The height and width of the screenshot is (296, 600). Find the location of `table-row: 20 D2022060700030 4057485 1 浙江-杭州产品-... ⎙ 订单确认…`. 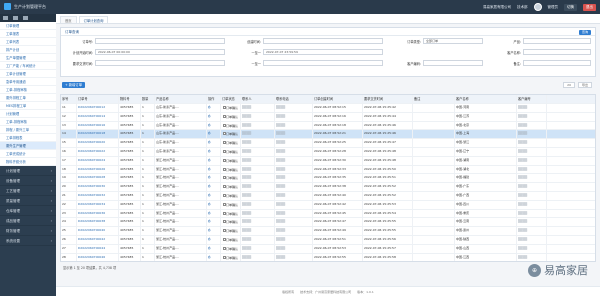

table-row: 20 D2022060700030 4057485 1 浙江-杭州产品-... ⎙ 订单确认… is located at coordinates (328, 187).